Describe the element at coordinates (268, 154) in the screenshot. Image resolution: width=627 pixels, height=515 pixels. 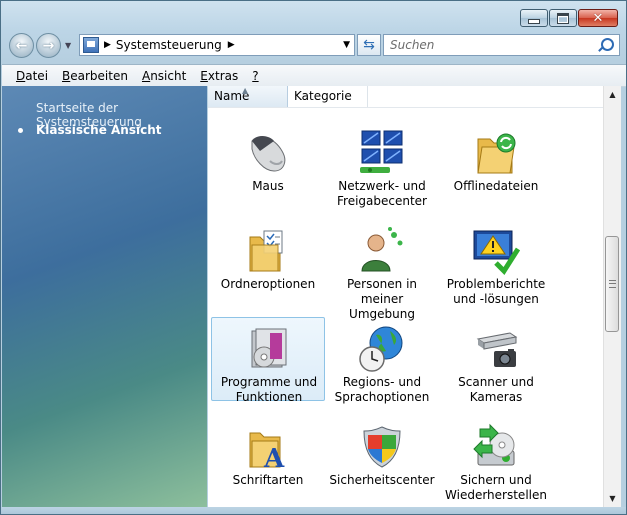
I see `mouse-icon` at that location.